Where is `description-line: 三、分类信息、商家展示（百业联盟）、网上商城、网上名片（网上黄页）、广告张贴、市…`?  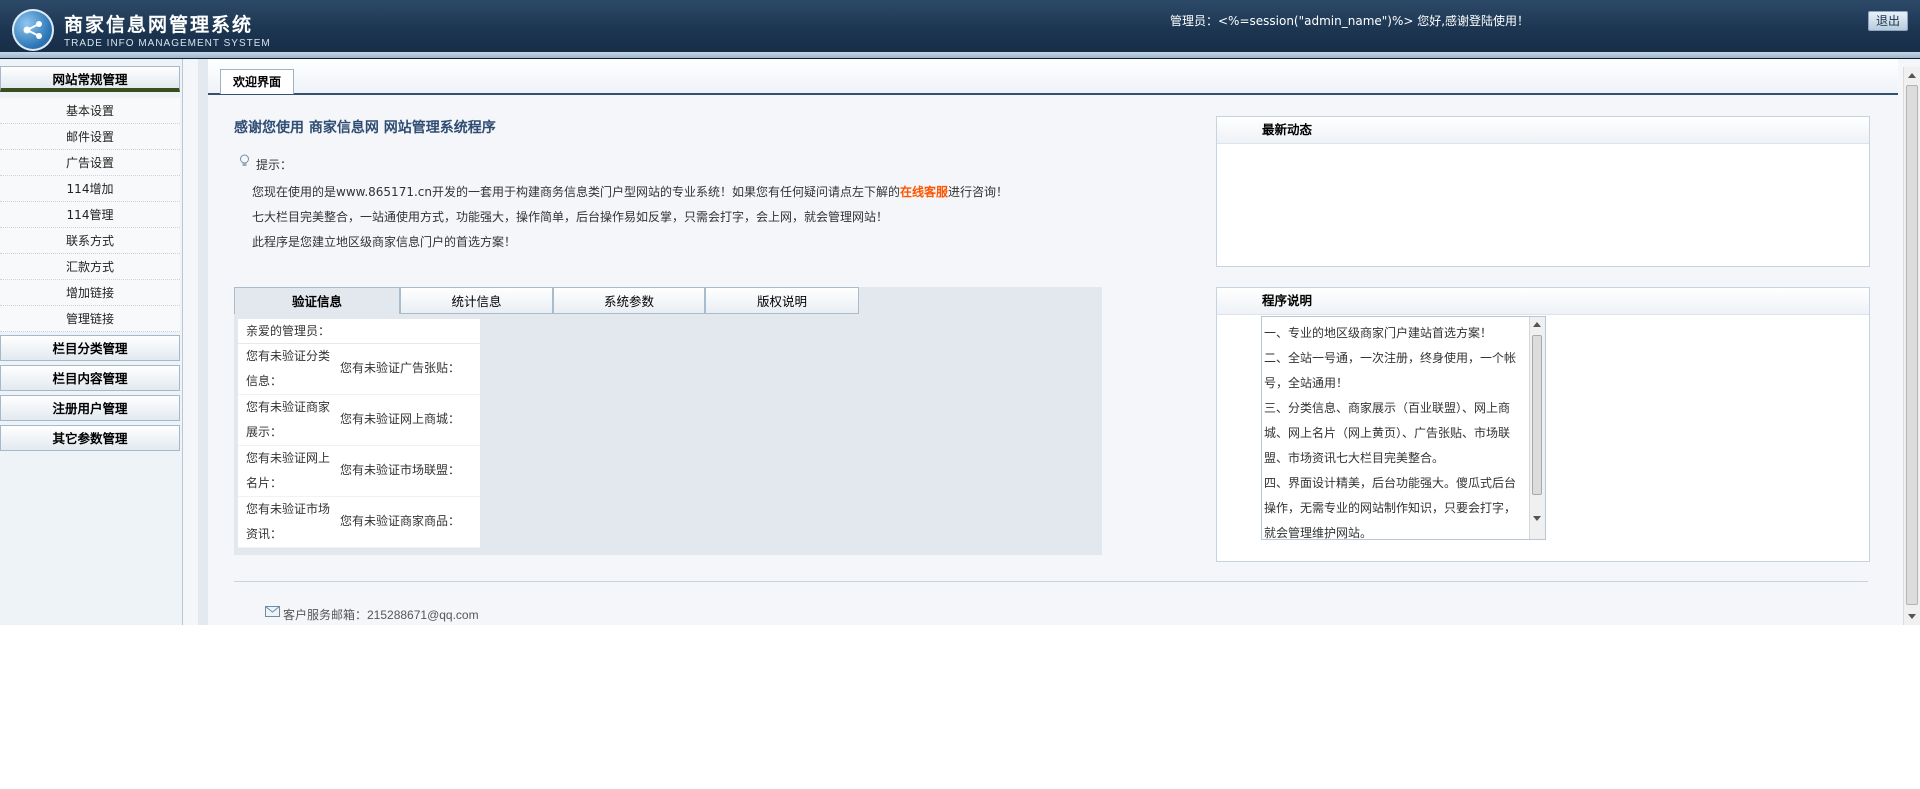 description-line: 三、分类信息、商家展示（百业联盟）、网上商城、网上名片（网上黄页）、广告张贴、市… is located at coordinates (1387, 433).